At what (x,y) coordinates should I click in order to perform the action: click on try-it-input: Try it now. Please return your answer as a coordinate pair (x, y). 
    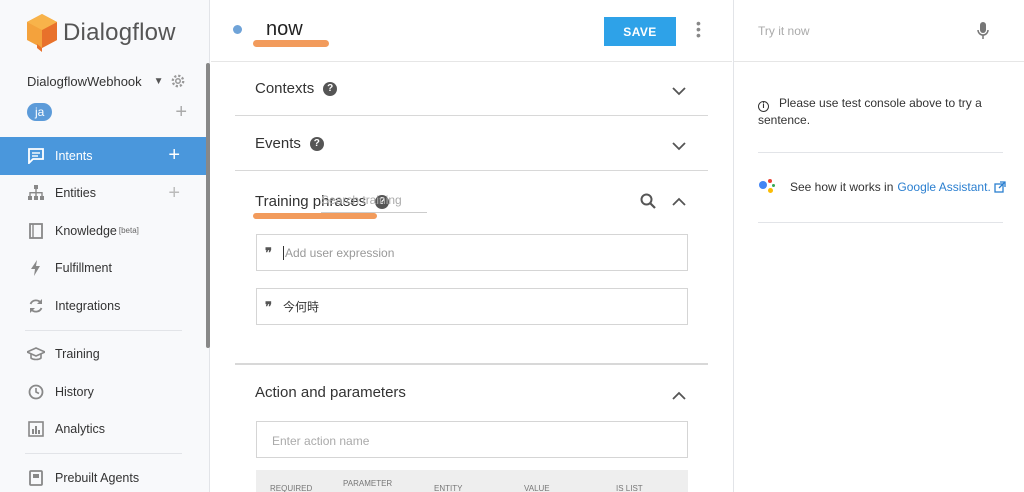
    Looking at the image, I should click on (784, 31).